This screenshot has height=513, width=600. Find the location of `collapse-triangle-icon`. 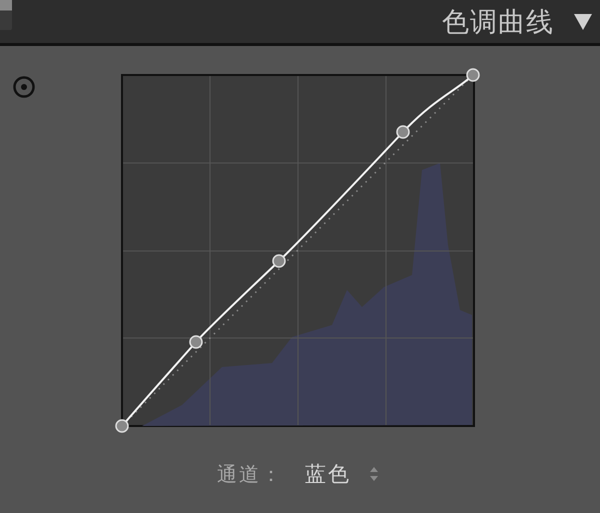

collapse-triangle-icon is located at coordinates (583, 22).